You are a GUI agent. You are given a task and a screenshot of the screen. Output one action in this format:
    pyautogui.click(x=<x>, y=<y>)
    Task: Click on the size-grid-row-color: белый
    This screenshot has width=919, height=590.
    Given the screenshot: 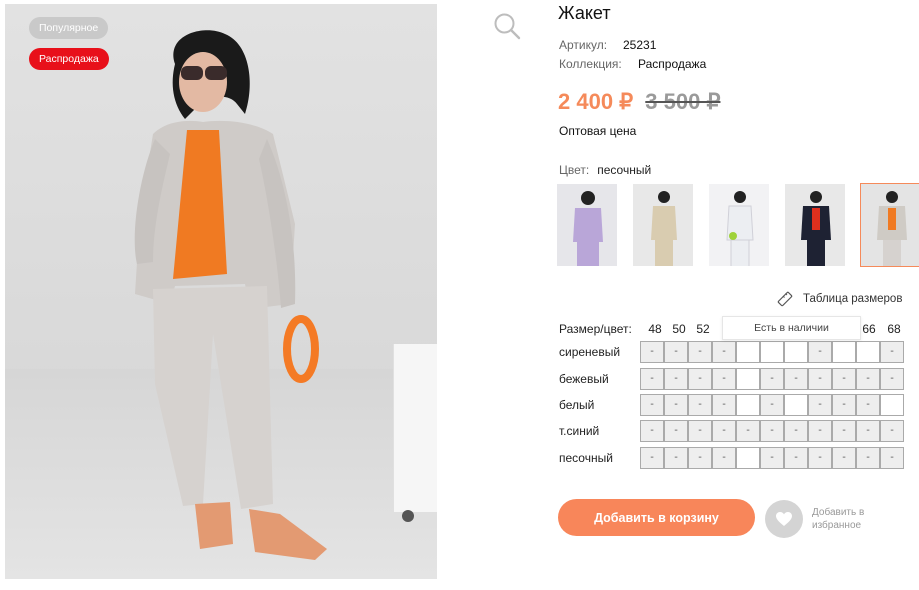 What is the action you would take?
    pyautogui.click(x=577, y=405)
    